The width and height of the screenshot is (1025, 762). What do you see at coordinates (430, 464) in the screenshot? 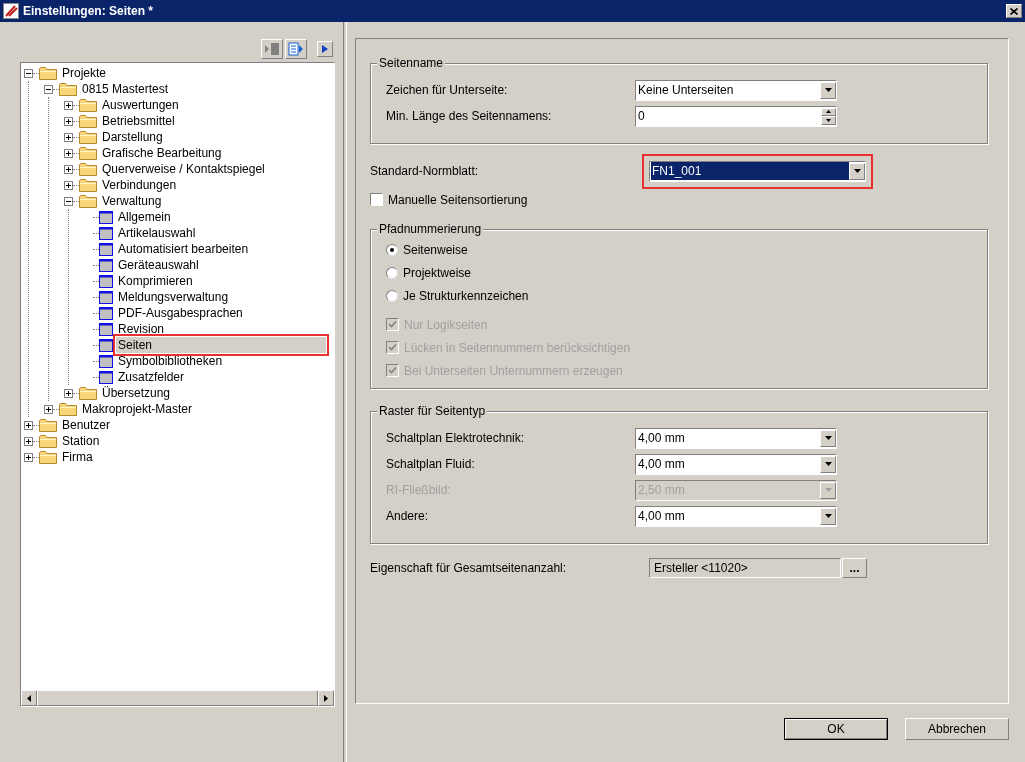
I see `field-label: Schaltplan Fluid:` at bounding box center [430, 464].